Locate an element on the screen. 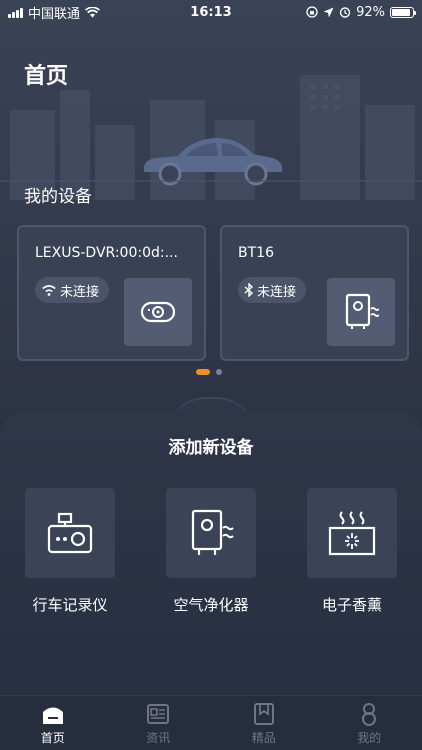 This screenshot has height=750, width=422. tab-profile: 我的 is located at coordinates (369, 723).